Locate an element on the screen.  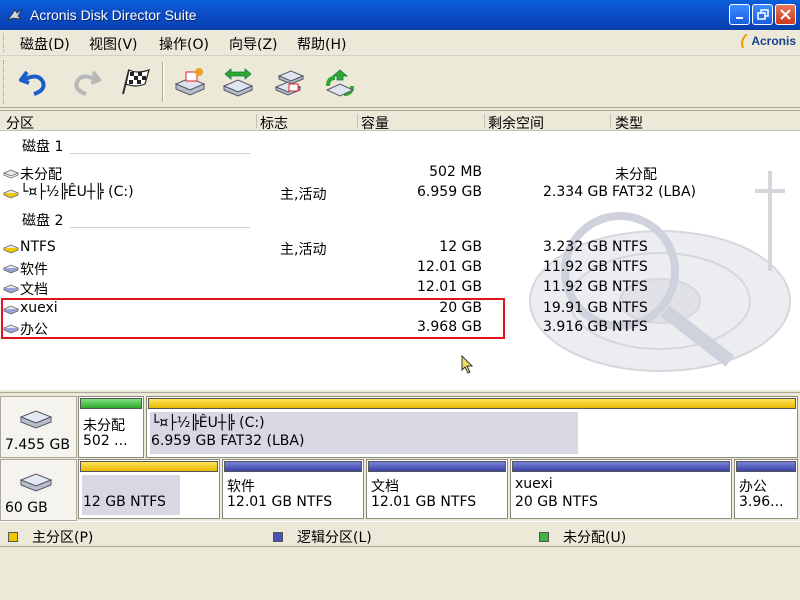
menu-disk: 磁盘(D) is located at coordinates (45, 44).